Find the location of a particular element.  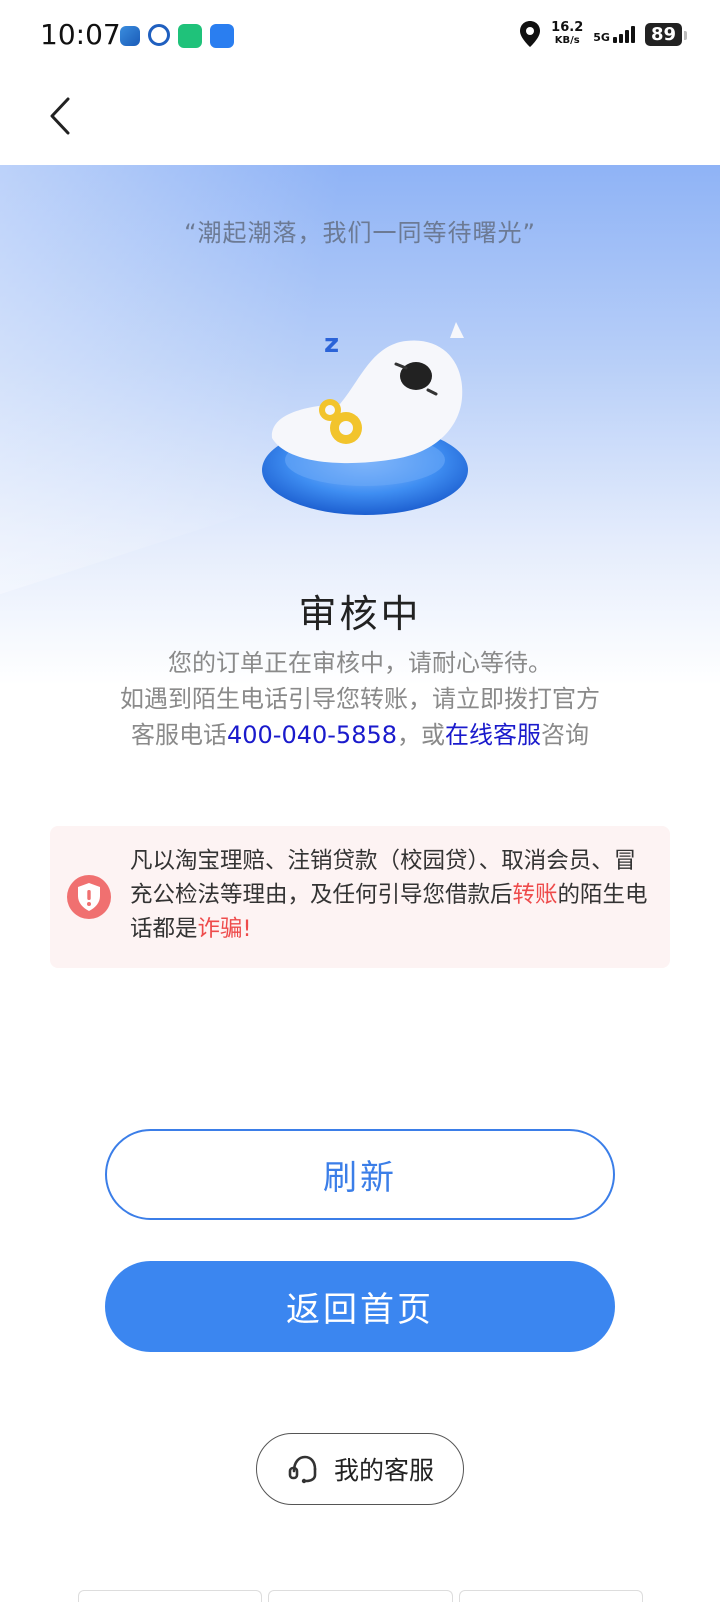

phone-notification-icon is located at coordinates (190, 36).